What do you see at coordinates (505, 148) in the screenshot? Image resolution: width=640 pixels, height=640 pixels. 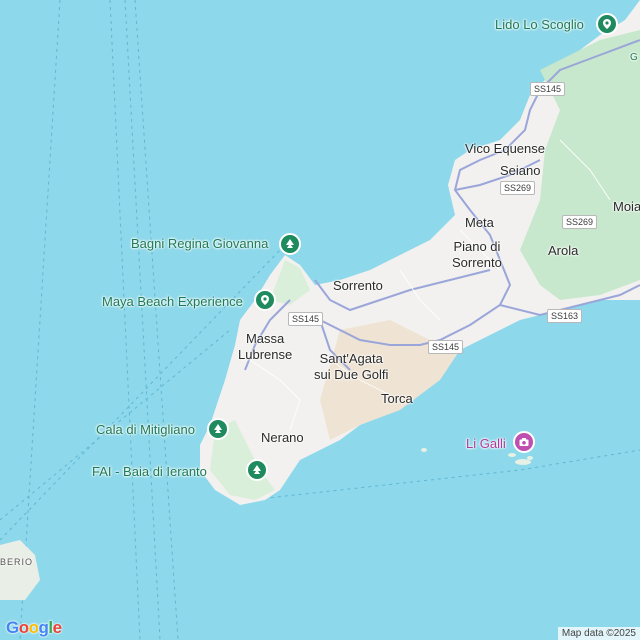 I see `town-label-vico-equense: Vico Equense` at bounding box center [505, 148].